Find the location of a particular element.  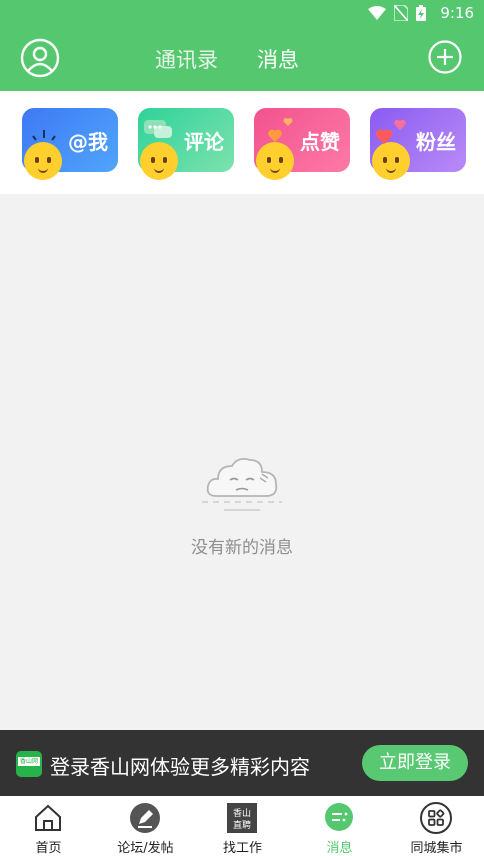

nav-label-market: 同城集市 is located at coordinates (436, 848).